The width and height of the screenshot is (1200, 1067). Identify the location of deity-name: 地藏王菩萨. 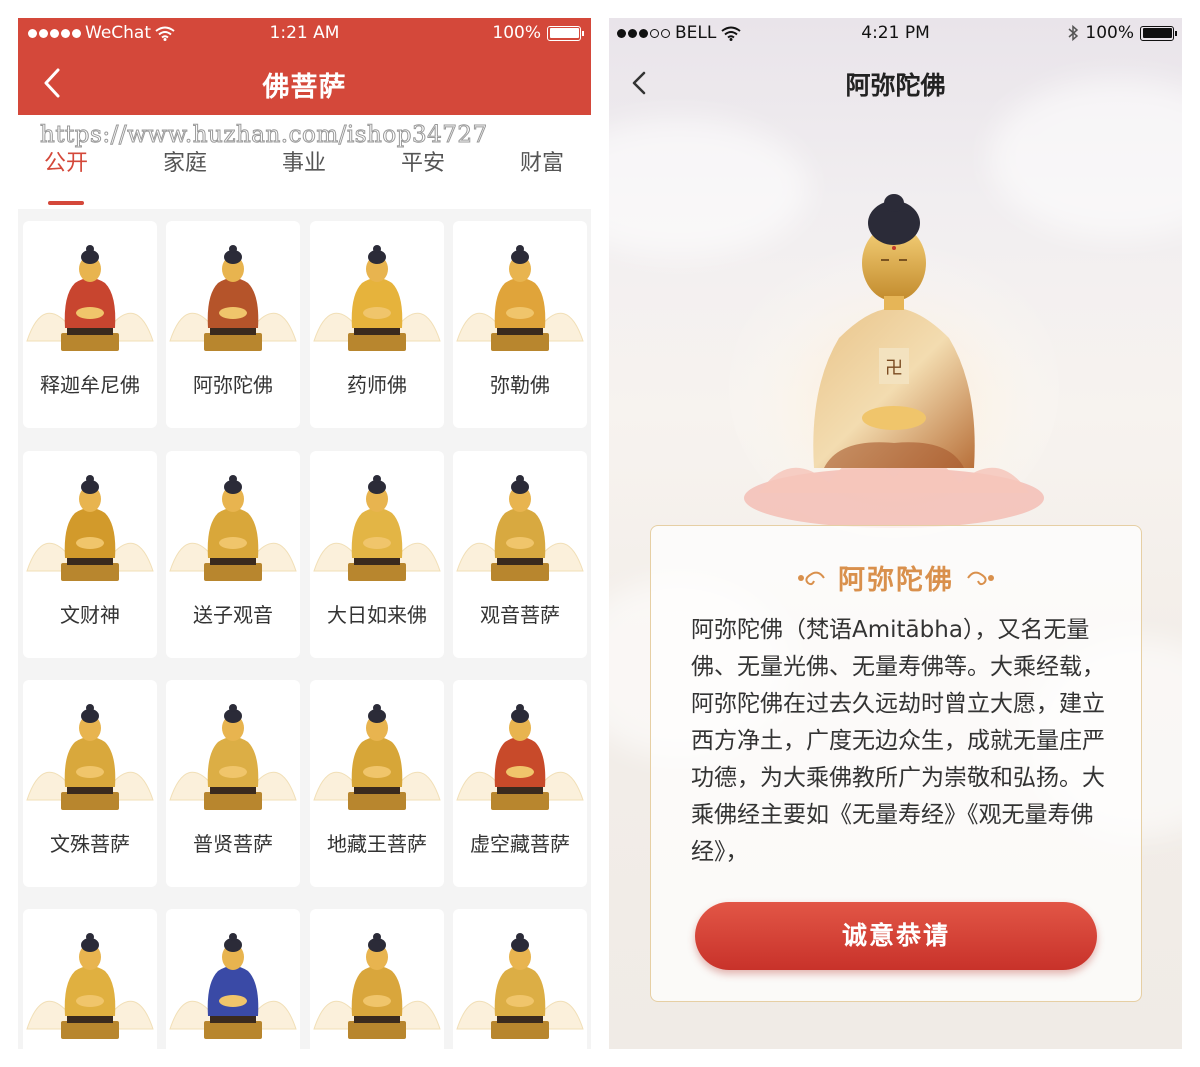
(377, 844).